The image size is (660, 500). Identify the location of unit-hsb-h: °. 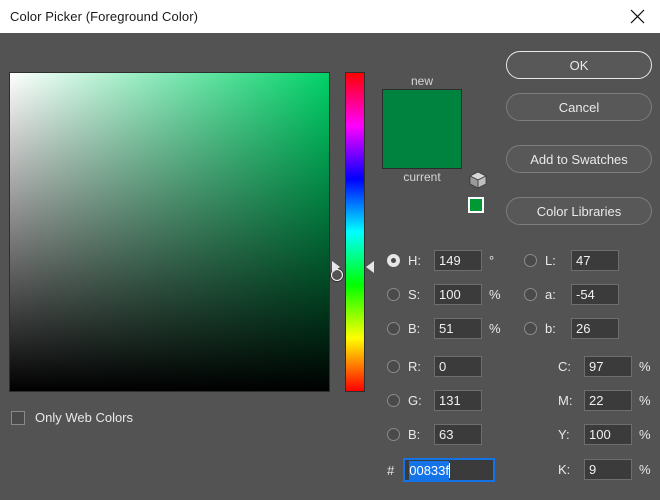
(492, 260).